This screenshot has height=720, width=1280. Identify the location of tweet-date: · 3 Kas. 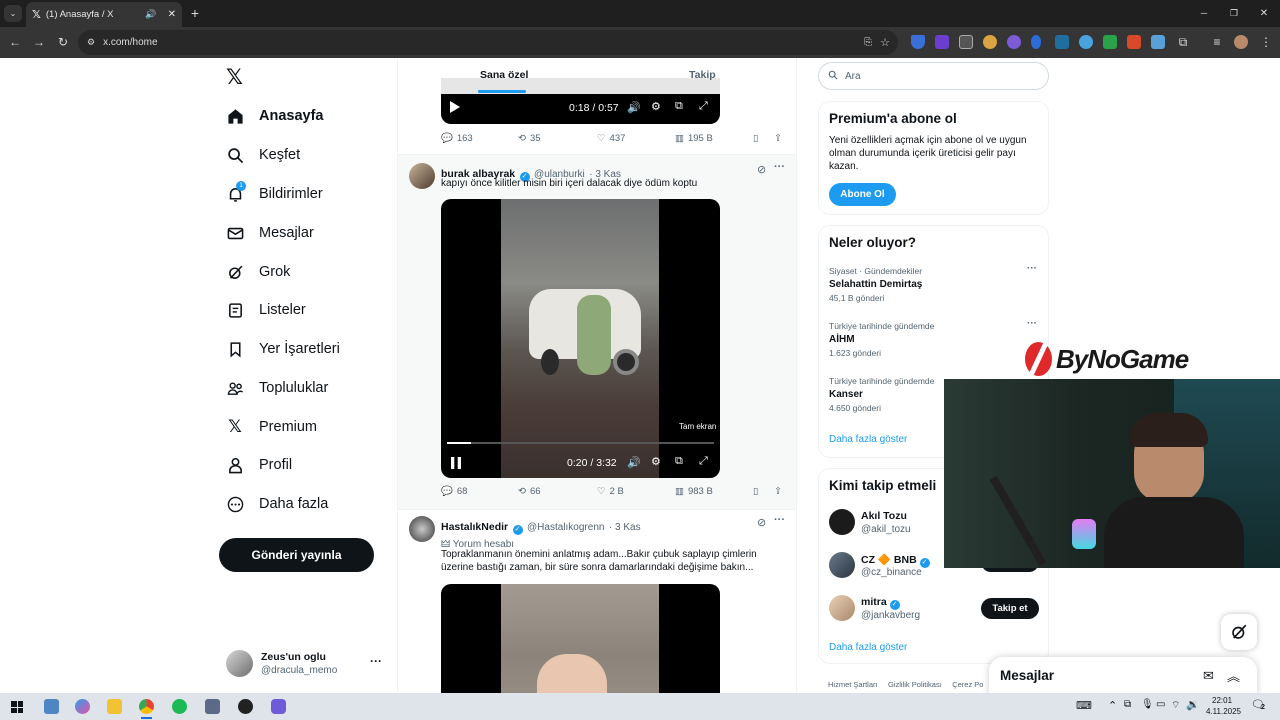
(625, 527).